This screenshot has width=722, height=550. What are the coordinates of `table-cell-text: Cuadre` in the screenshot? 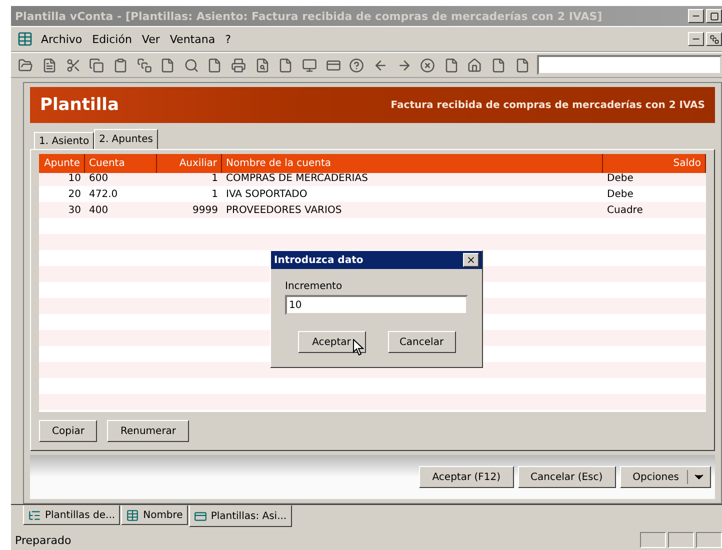 It's located at (625, 211).